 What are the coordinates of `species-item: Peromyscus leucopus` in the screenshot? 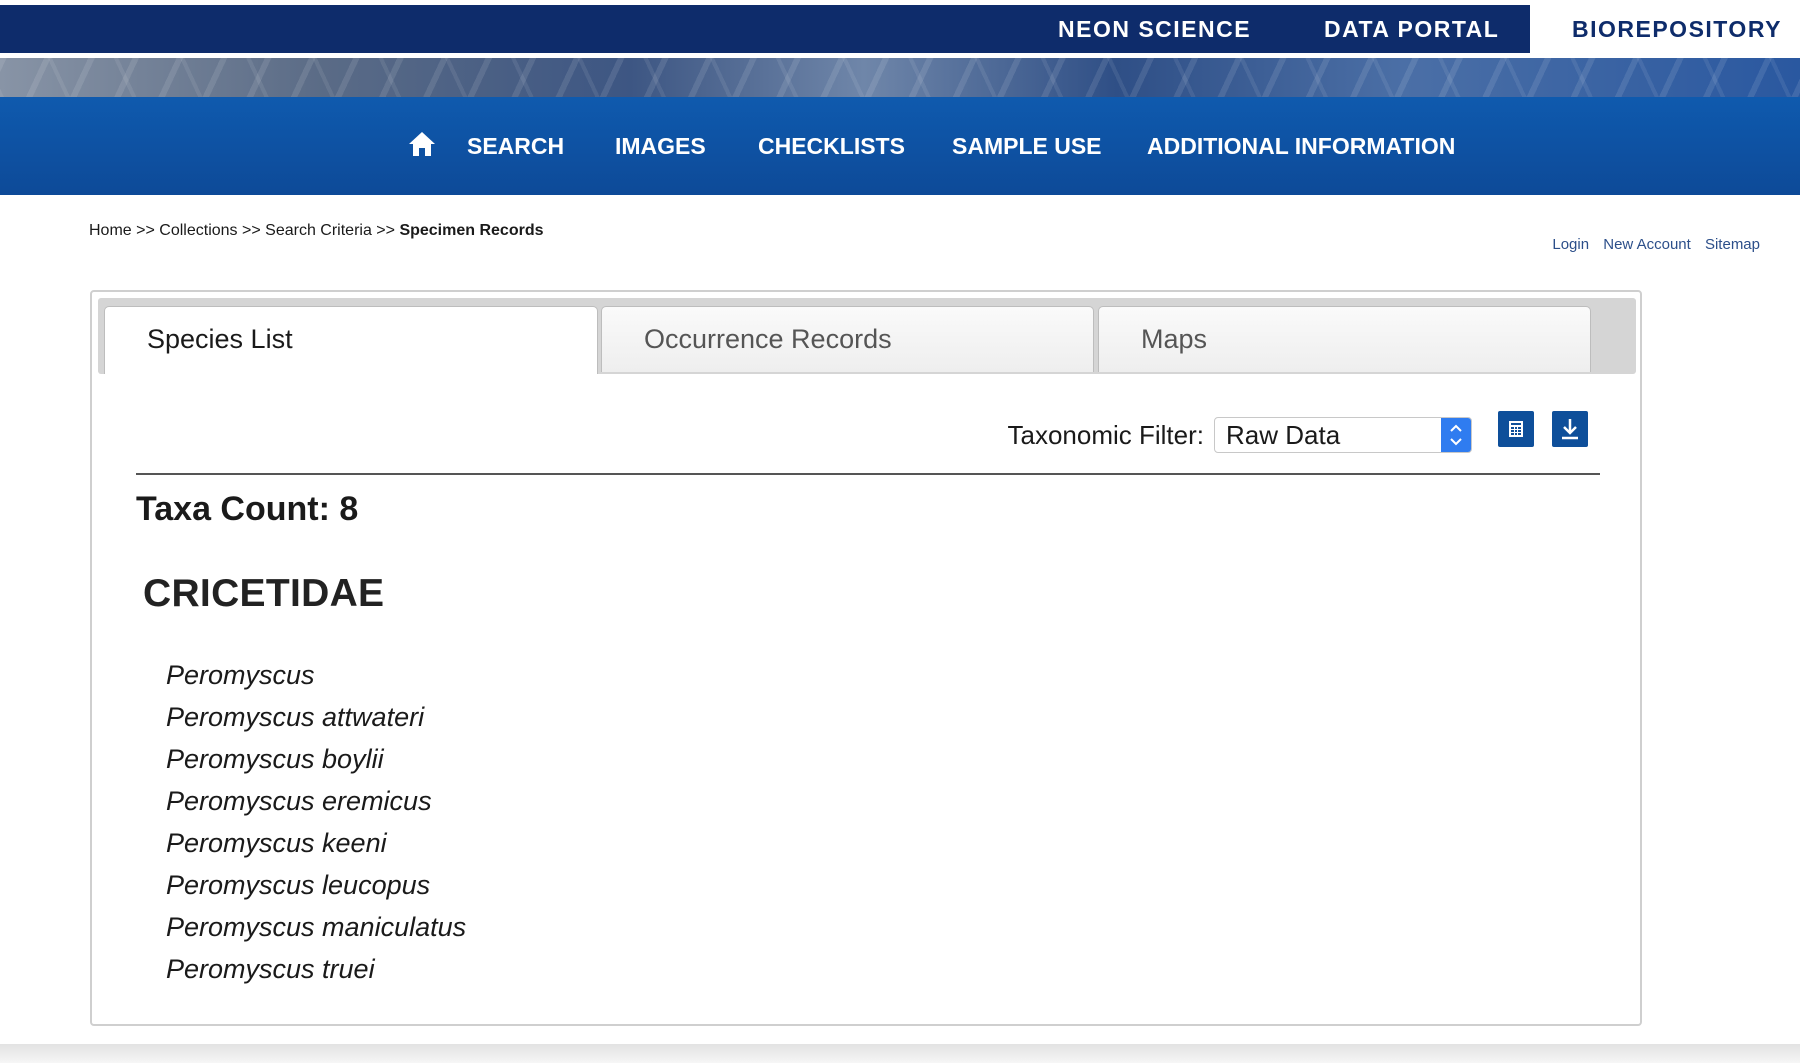 It's located at (316, 885).